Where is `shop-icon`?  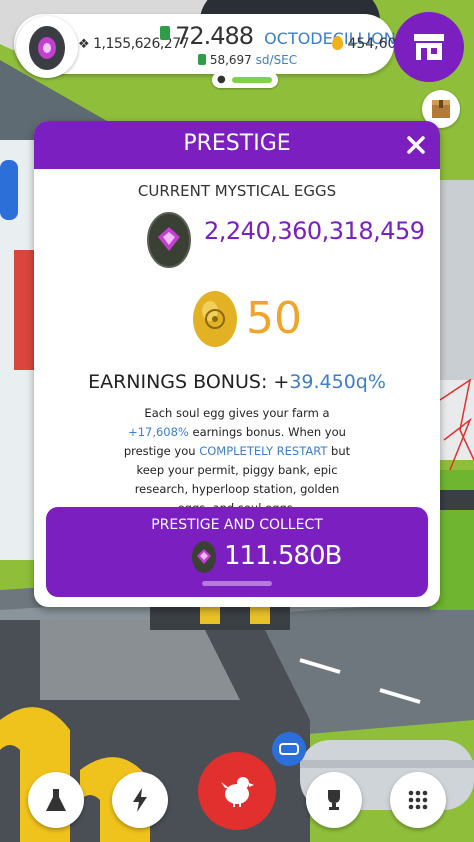
shop-icon is located at coordinates (429, 47).